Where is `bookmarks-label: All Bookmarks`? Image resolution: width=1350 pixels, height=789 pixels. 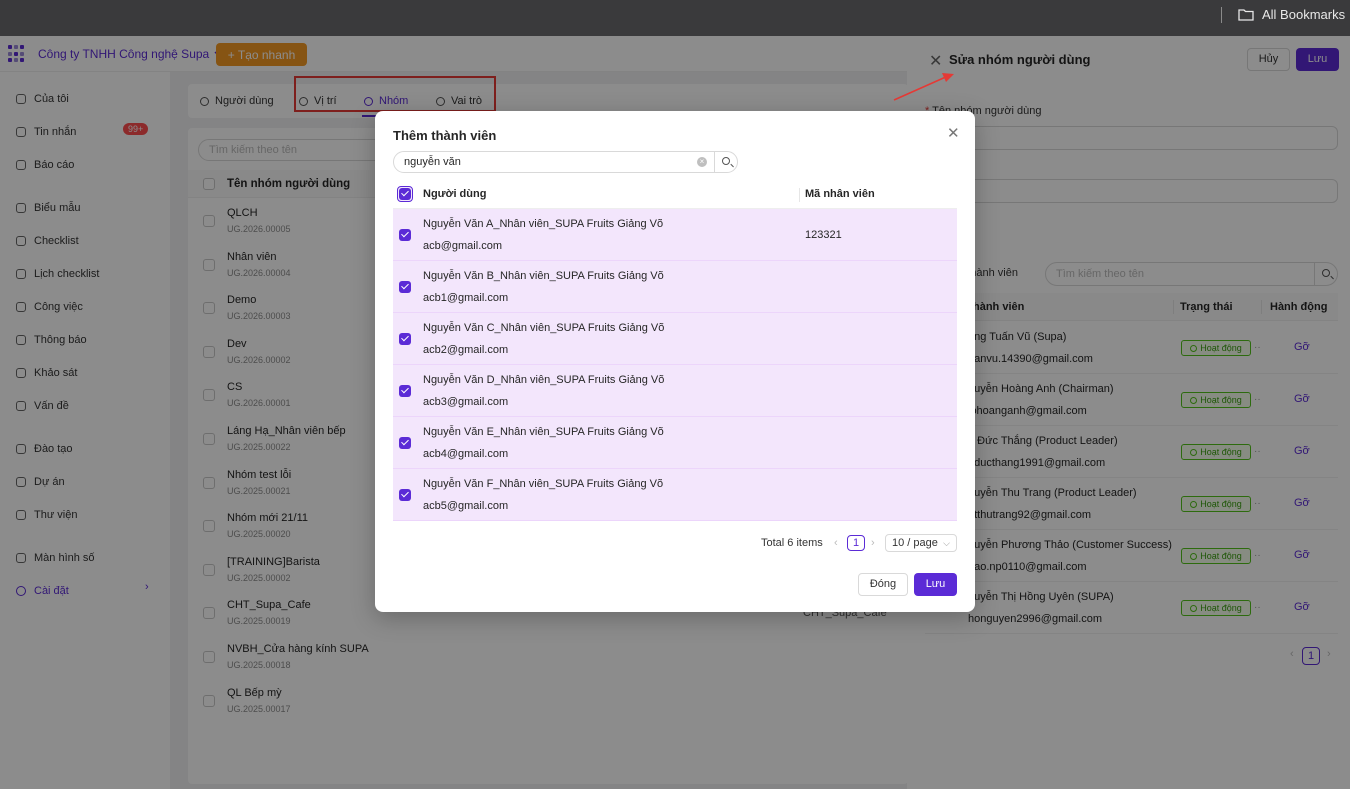
bookmarks-label: All Bookmarks is located at coordinates (1304, 14).